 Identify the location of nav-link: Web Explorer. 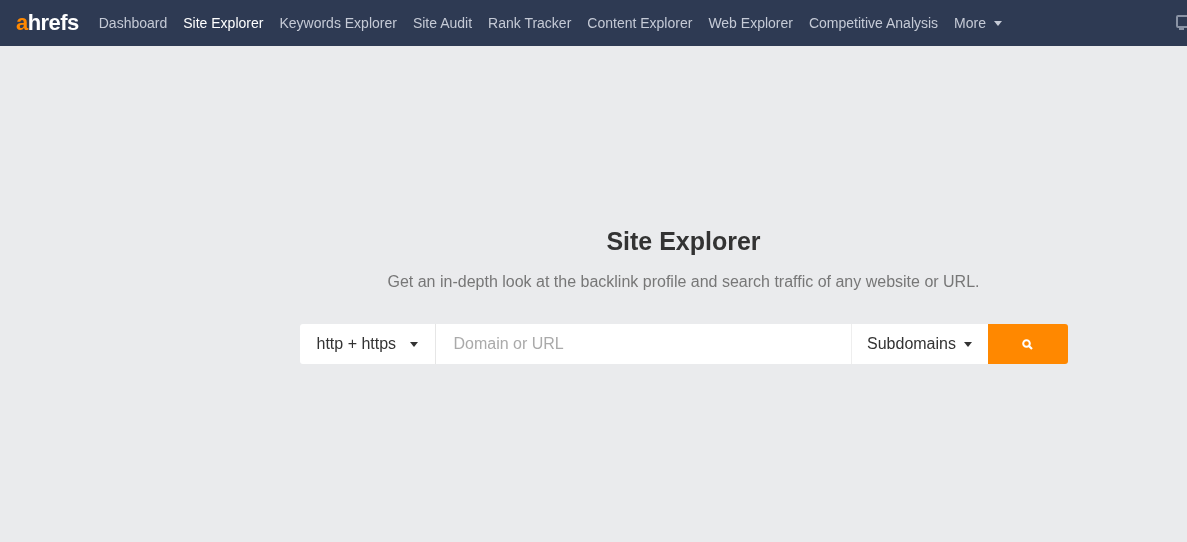
(750, 23).